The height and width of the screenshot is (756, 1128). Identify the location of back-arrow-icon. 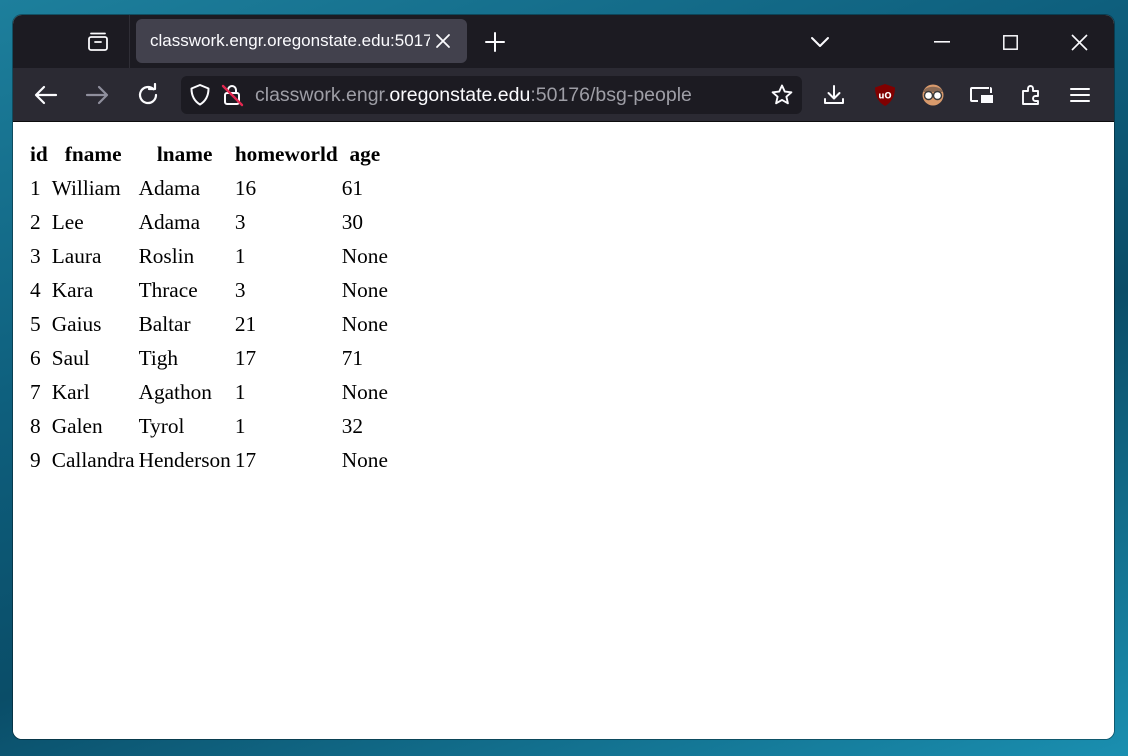
(46, 95).